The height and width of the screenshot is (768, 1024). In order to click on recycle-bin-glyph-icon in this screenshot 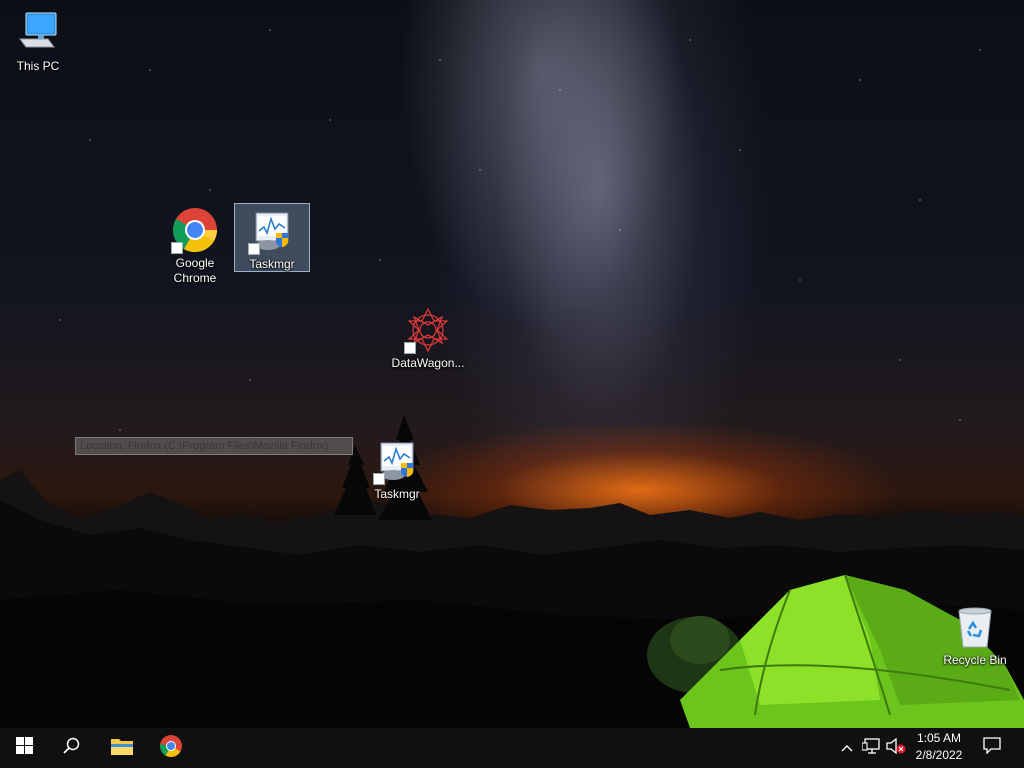, I will do `click(975, 627)`.